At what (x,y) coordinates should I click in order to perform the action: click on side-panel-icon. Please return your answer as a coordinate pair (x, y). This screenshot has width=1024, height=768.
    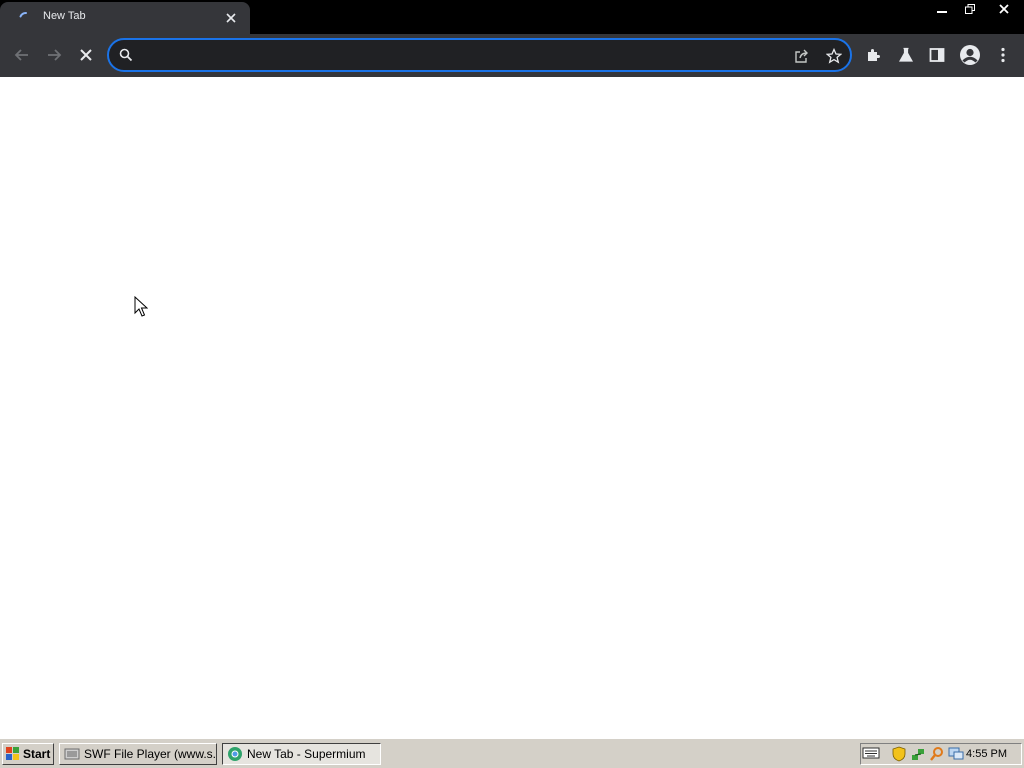
    Looking at the image, I should click on (937, 55).